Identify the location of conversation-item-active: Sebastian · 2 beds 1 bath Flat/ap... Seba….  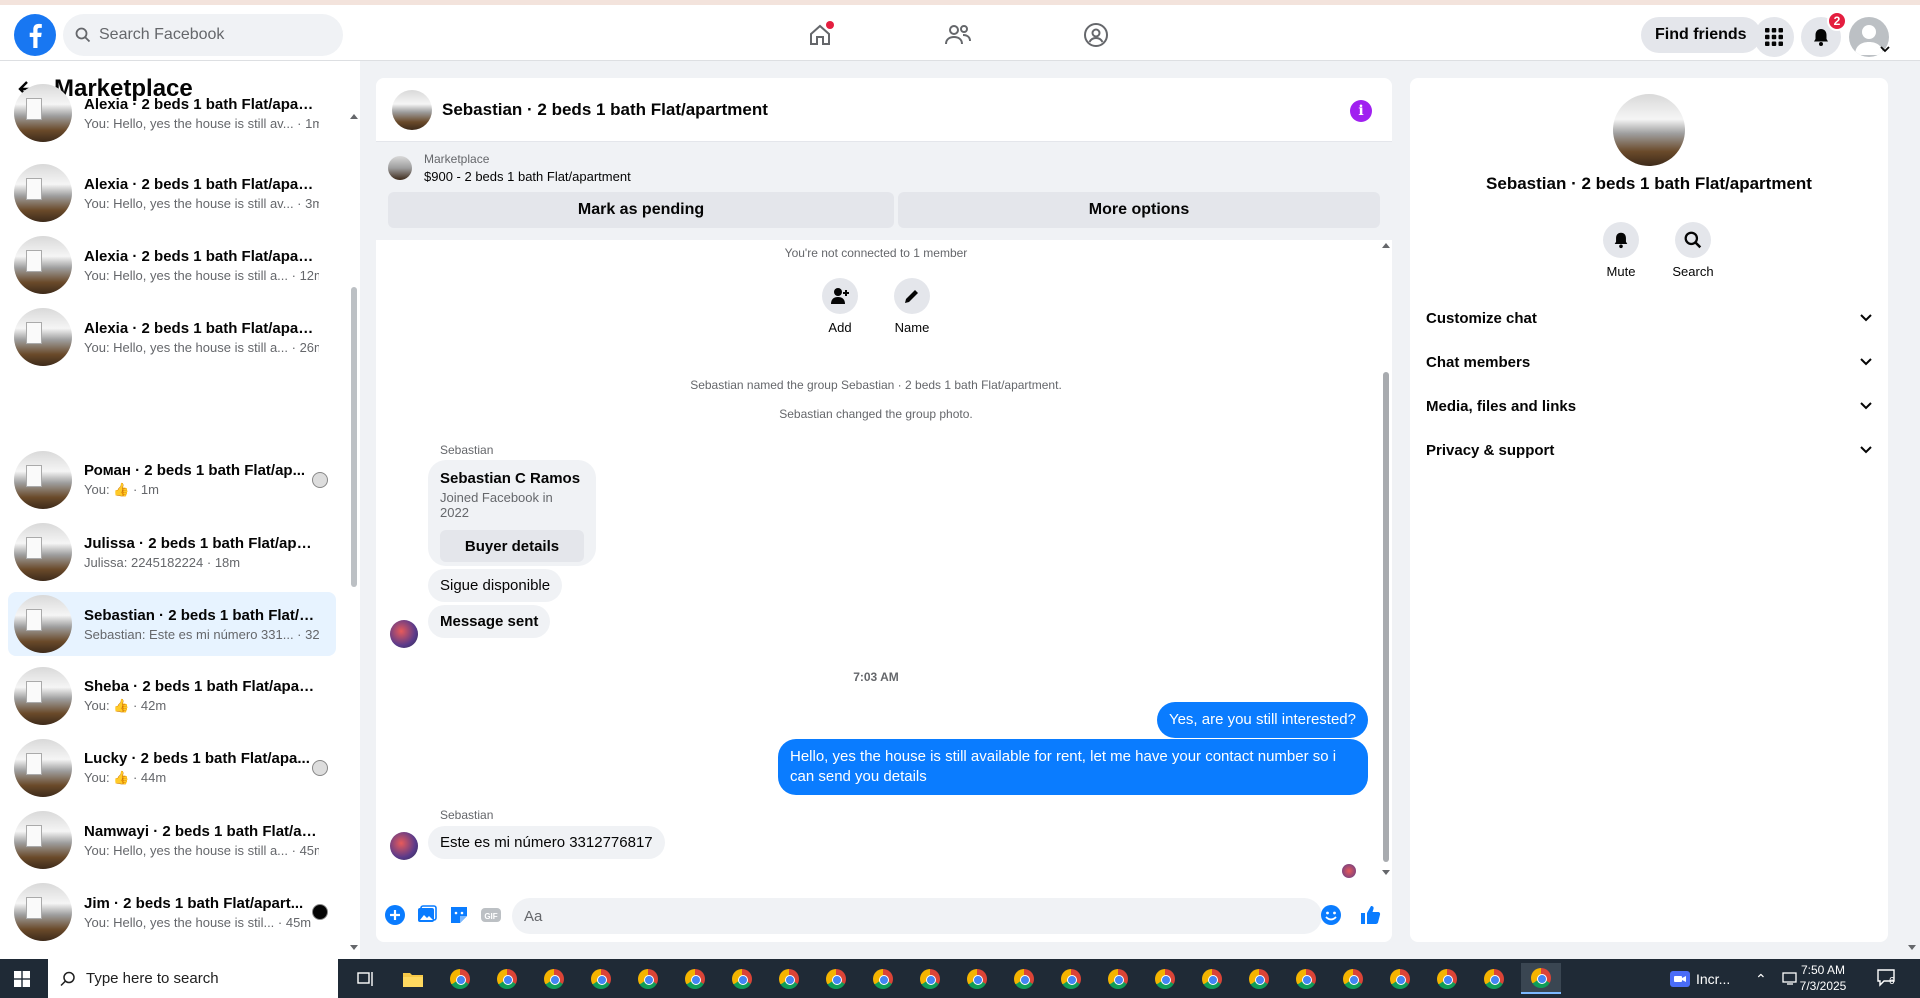
(172, 624).